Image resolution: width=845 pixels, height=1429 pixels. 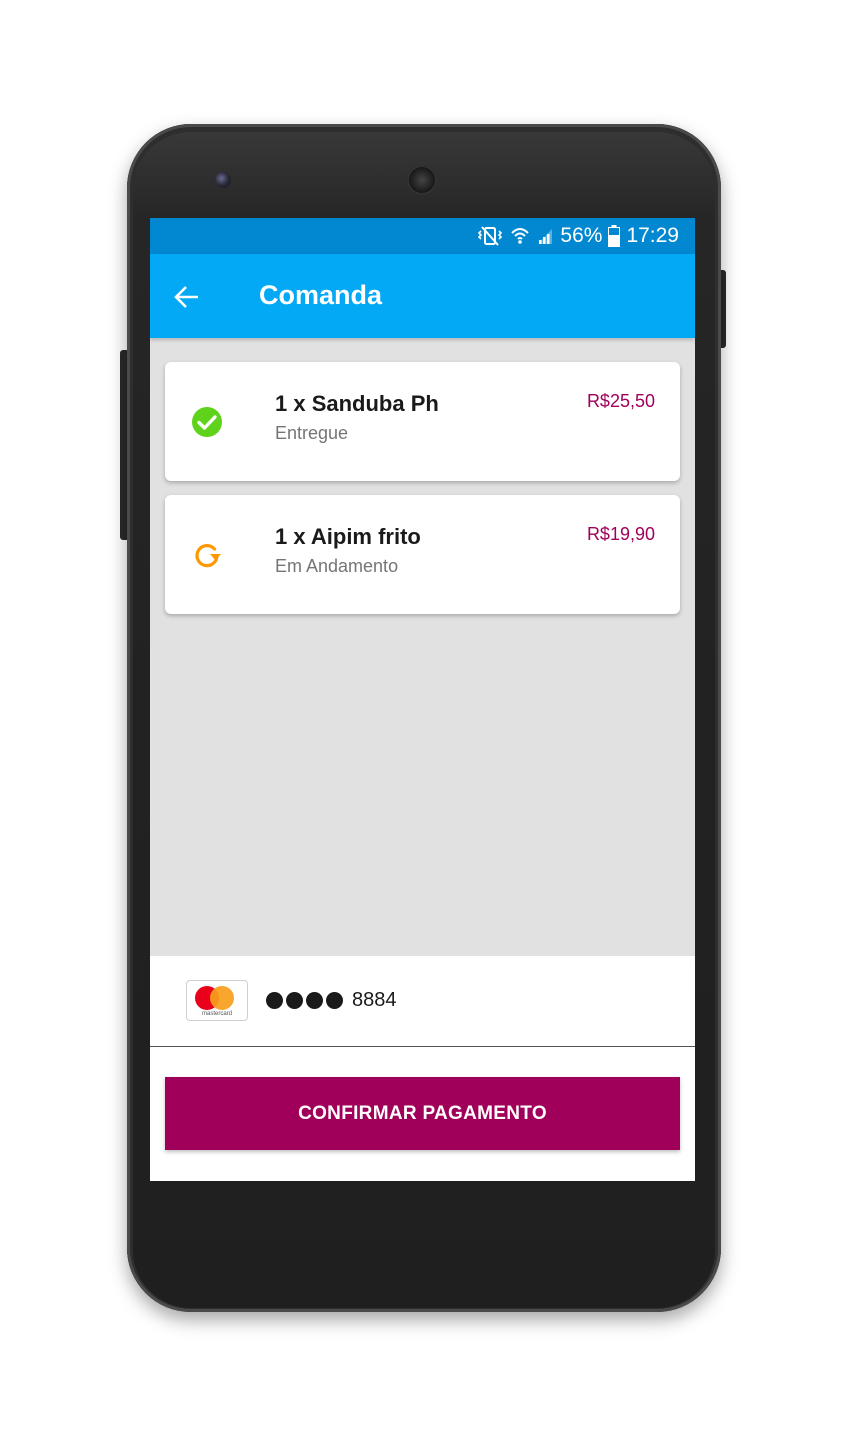 I want to click on page-title: Comanda, so click(x=321, y=295).